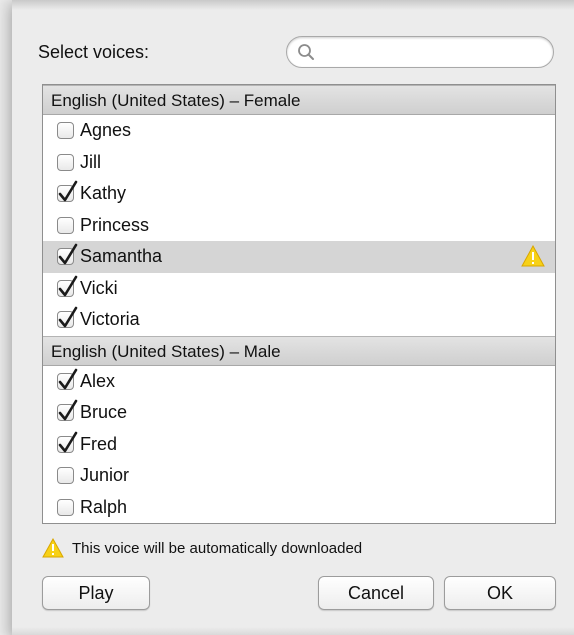 Image resolution: width=574 pixels, height=635 pixels. I want to click on voice-name: Victoria, so click(110, 319).